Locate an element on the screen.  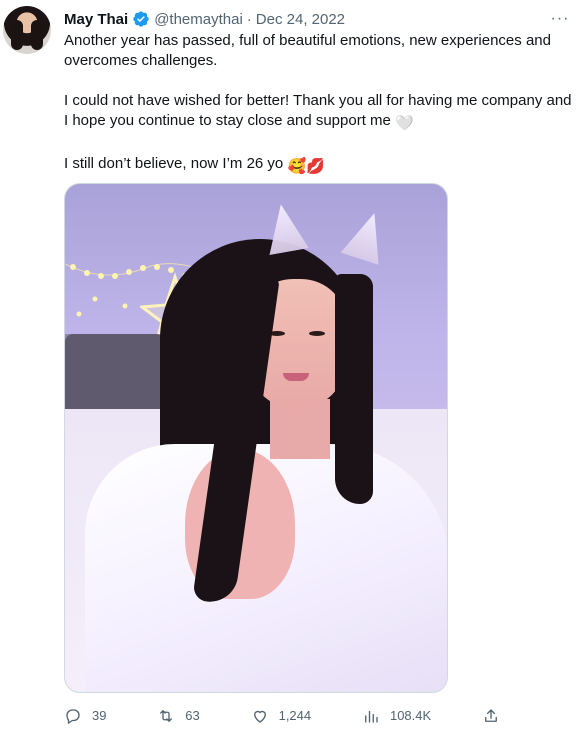
avatar is located at coordinates (27, 30).